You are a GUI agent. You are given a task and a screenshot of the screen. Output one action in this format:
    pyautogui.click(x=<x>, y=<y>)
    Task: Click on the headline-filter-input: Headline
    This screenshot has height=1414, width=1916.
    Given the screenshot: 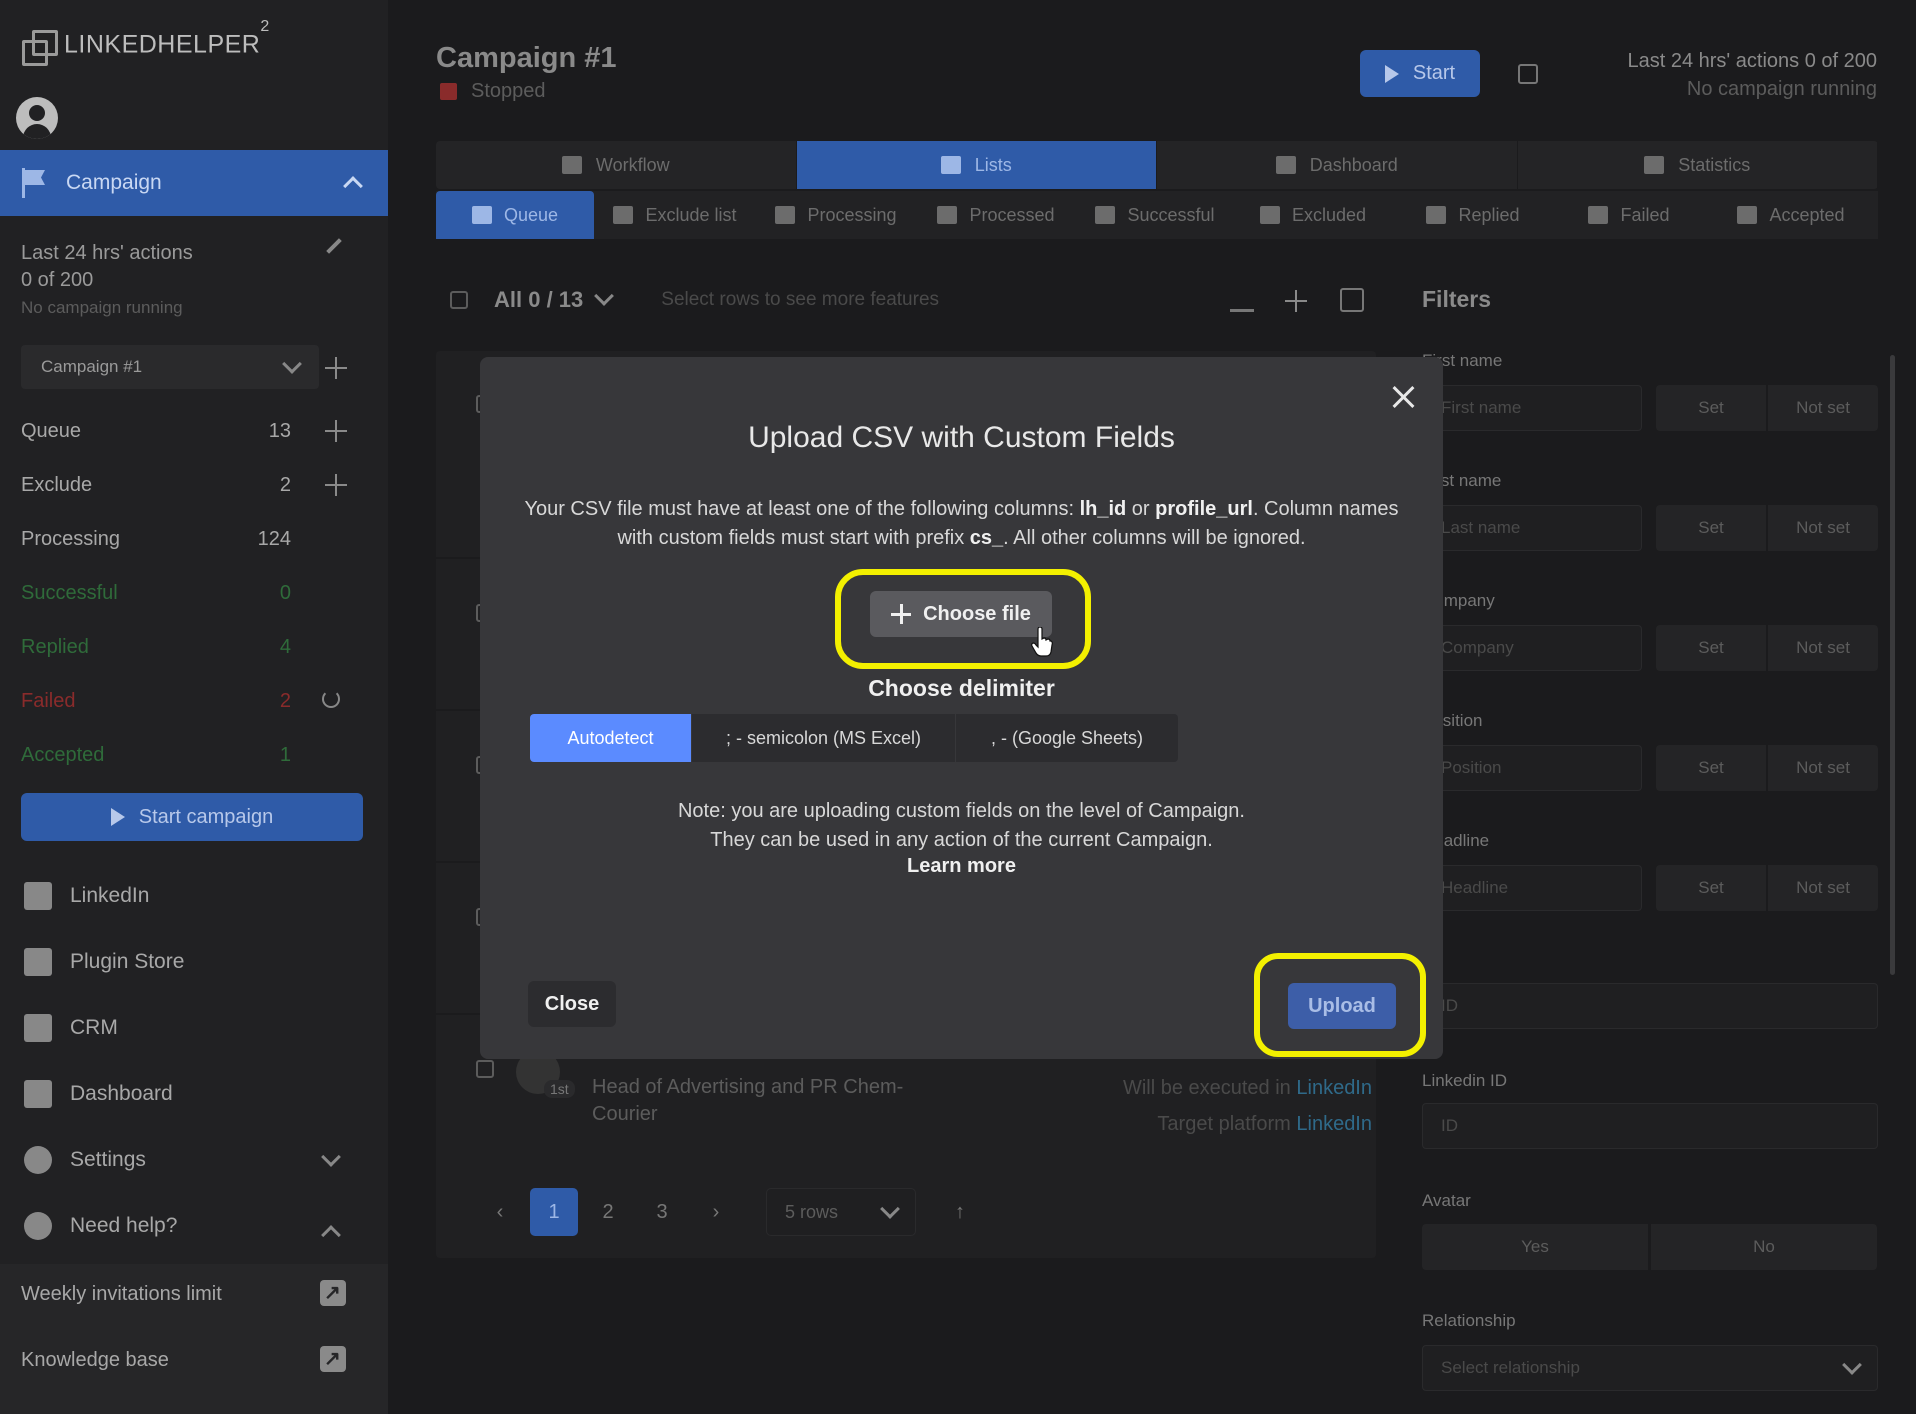 What is the action you would take?
    pyautogui.click(x=1532, y=888)
    